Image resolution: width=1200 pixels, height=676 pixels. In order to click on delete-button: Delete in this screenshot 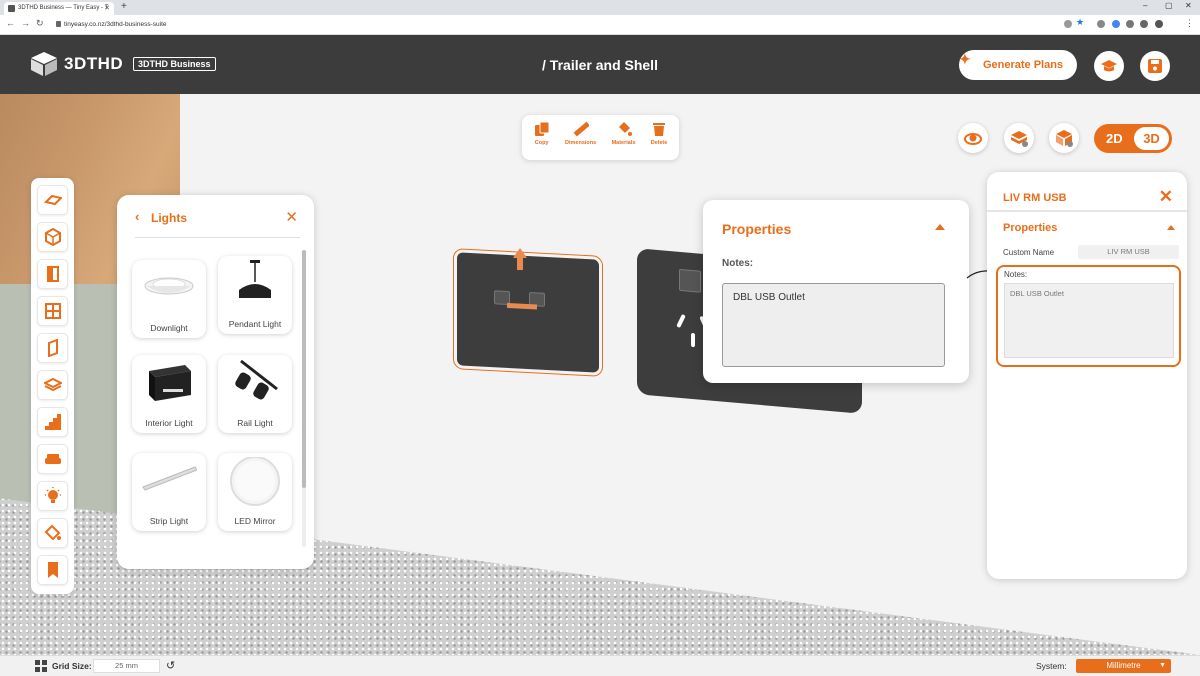, I will do `click(659, 140)`.